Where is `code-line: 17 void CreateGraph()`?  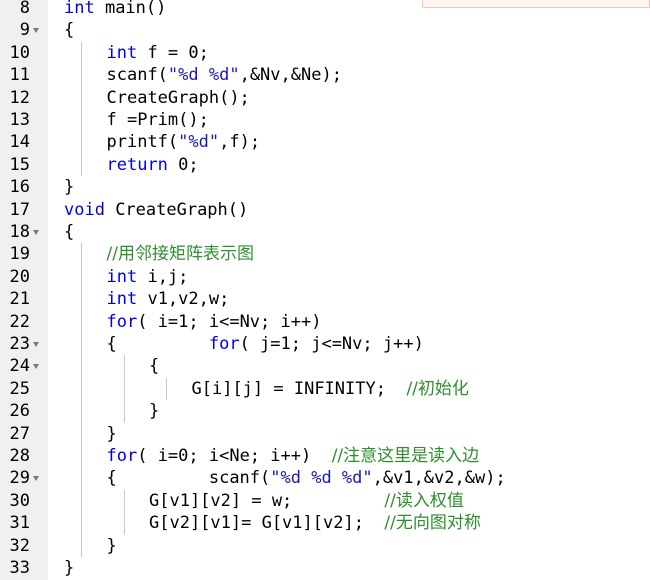
code-line: 17 void CreateGraph() is located at coordinates (325, 210).